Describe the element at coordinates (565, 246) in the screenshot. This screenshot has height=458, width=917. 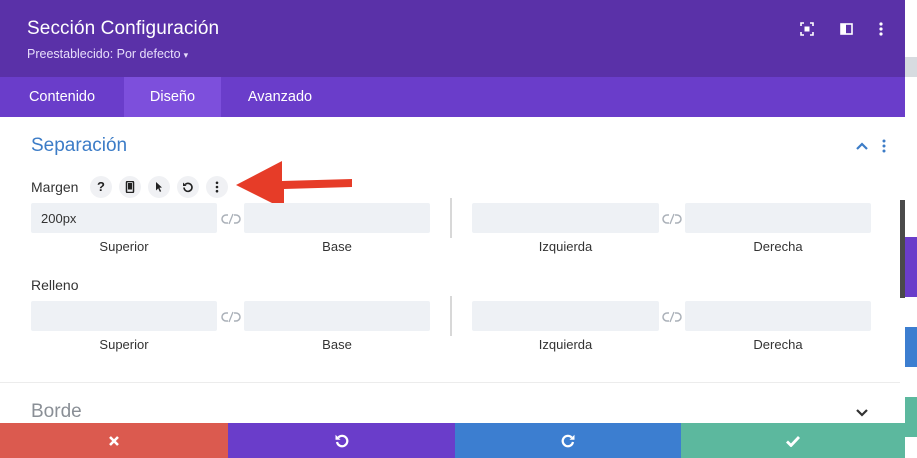
I see `margin-left-caption: Izquierda` at that location.